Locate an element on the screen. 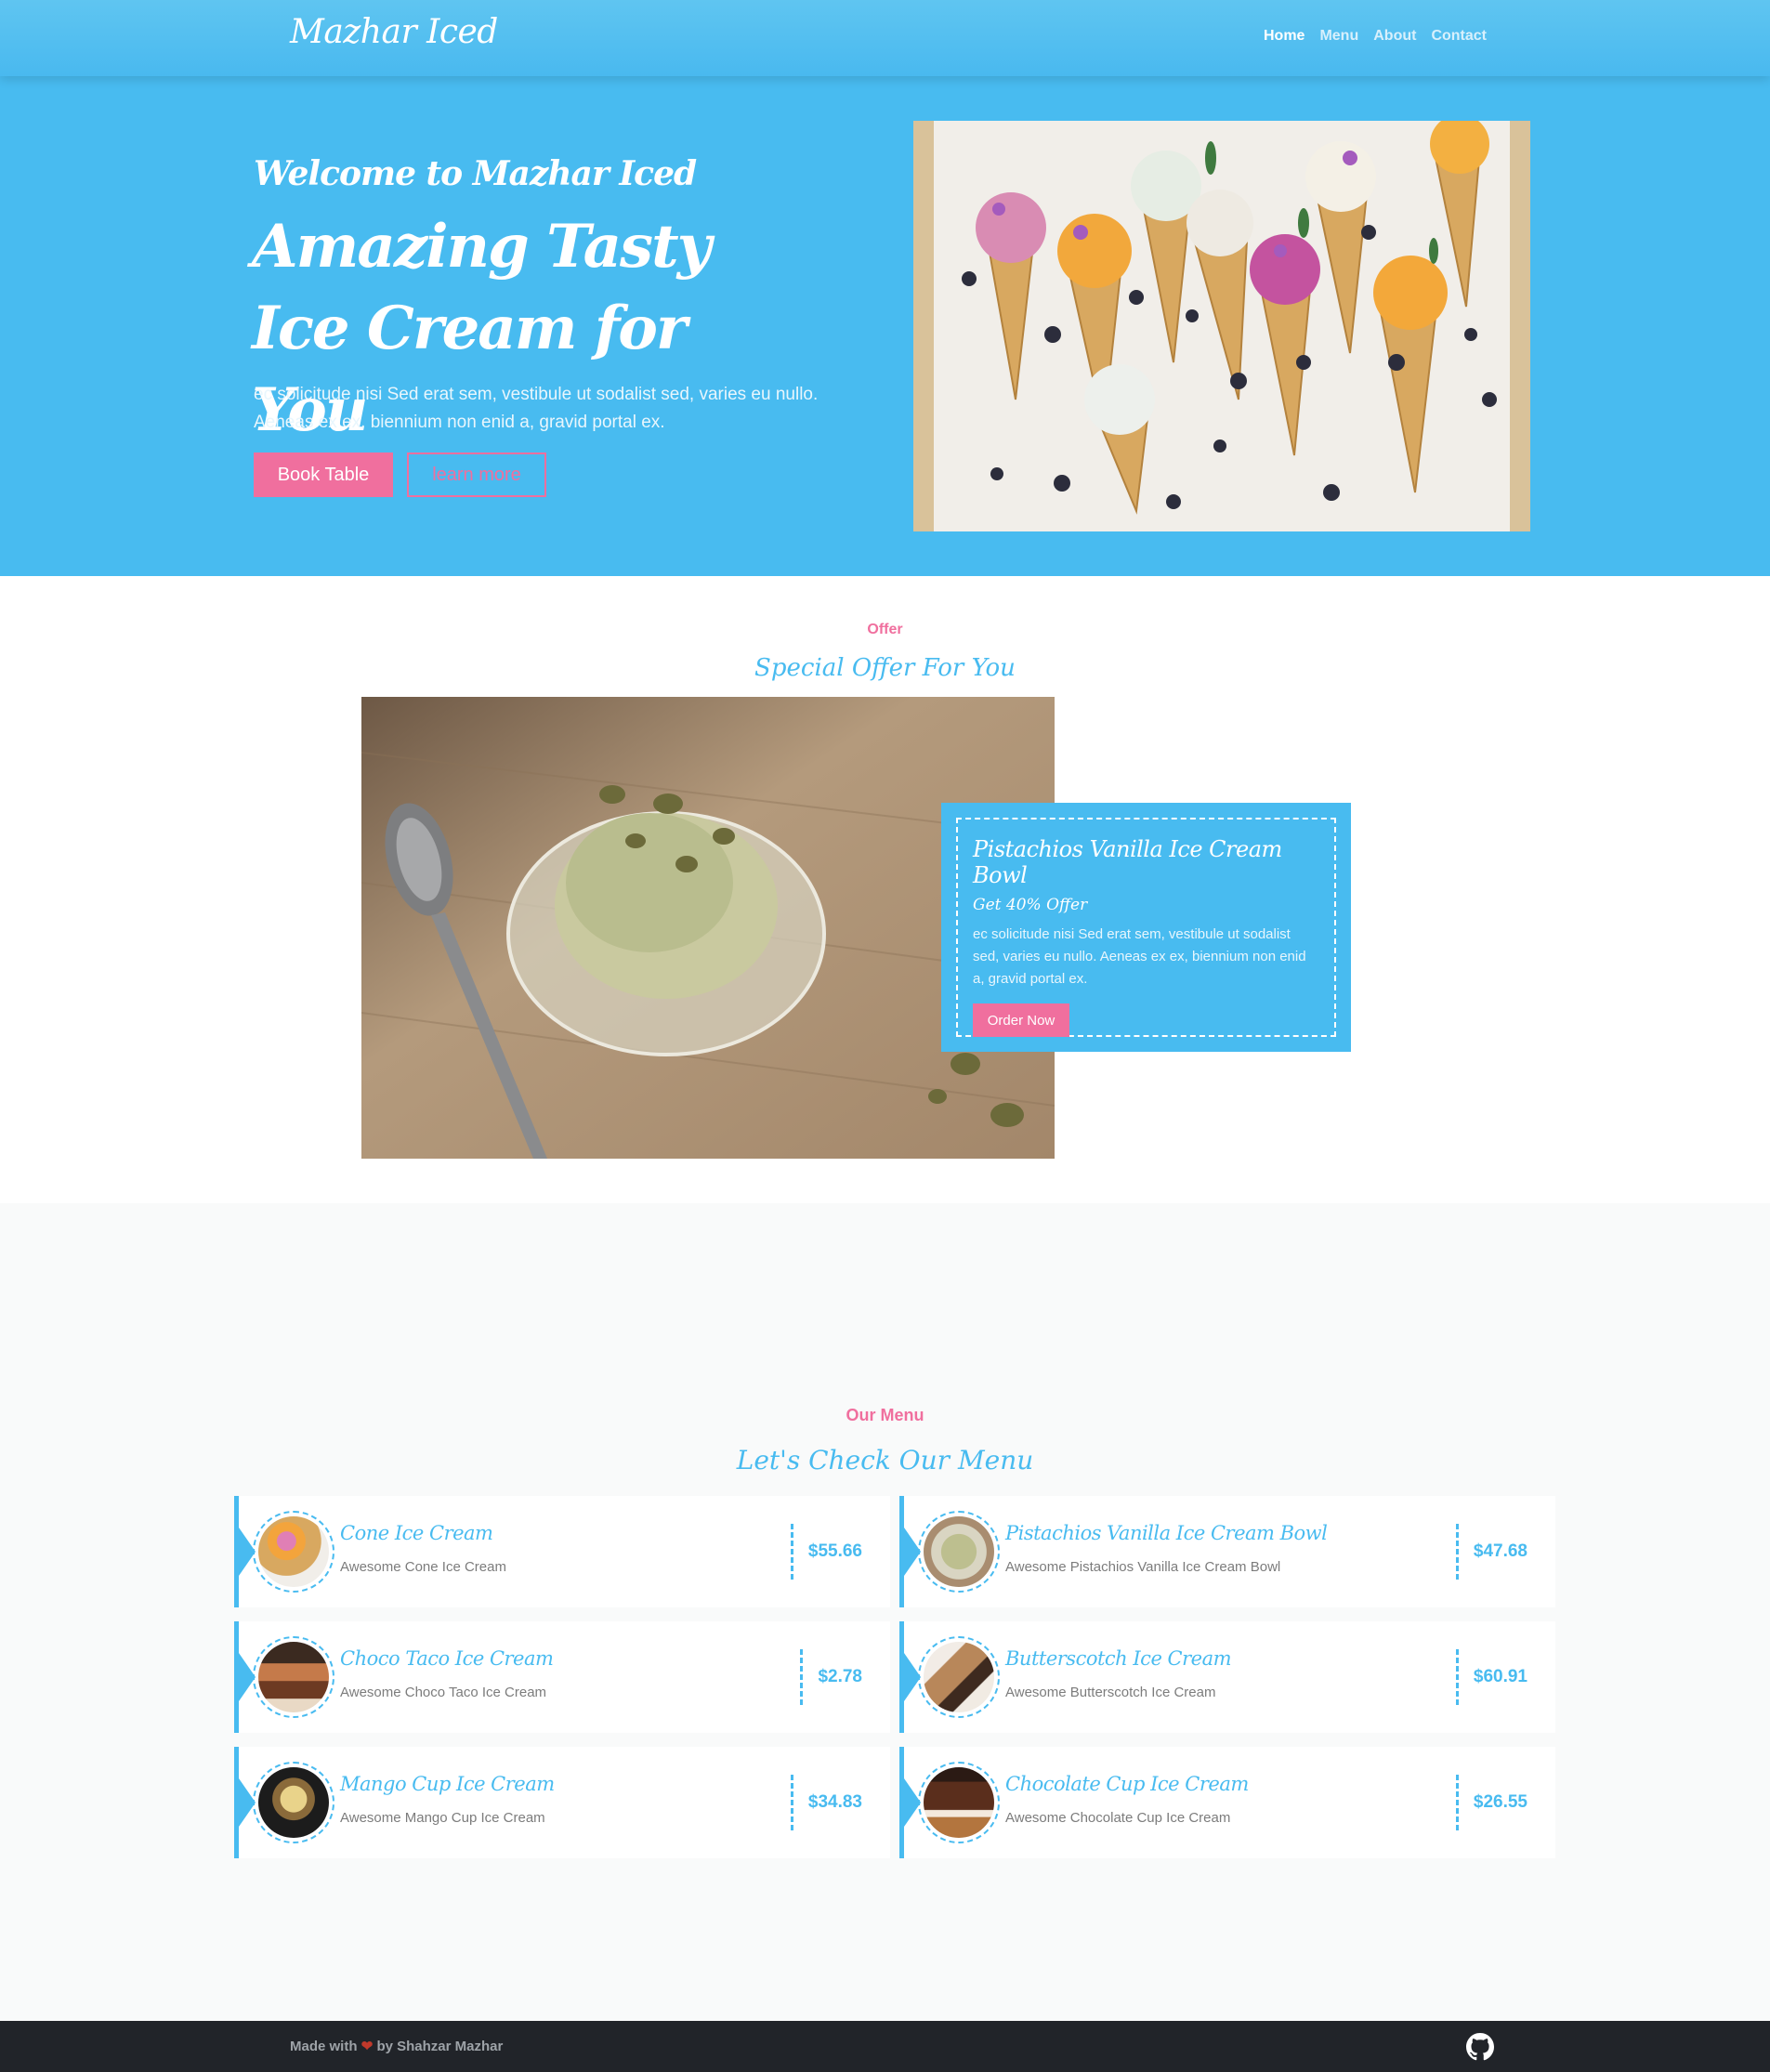 This screenshot has height=2072, width=1770. menu-item-price: $60.91 is located at coordinates (1491, 1677).